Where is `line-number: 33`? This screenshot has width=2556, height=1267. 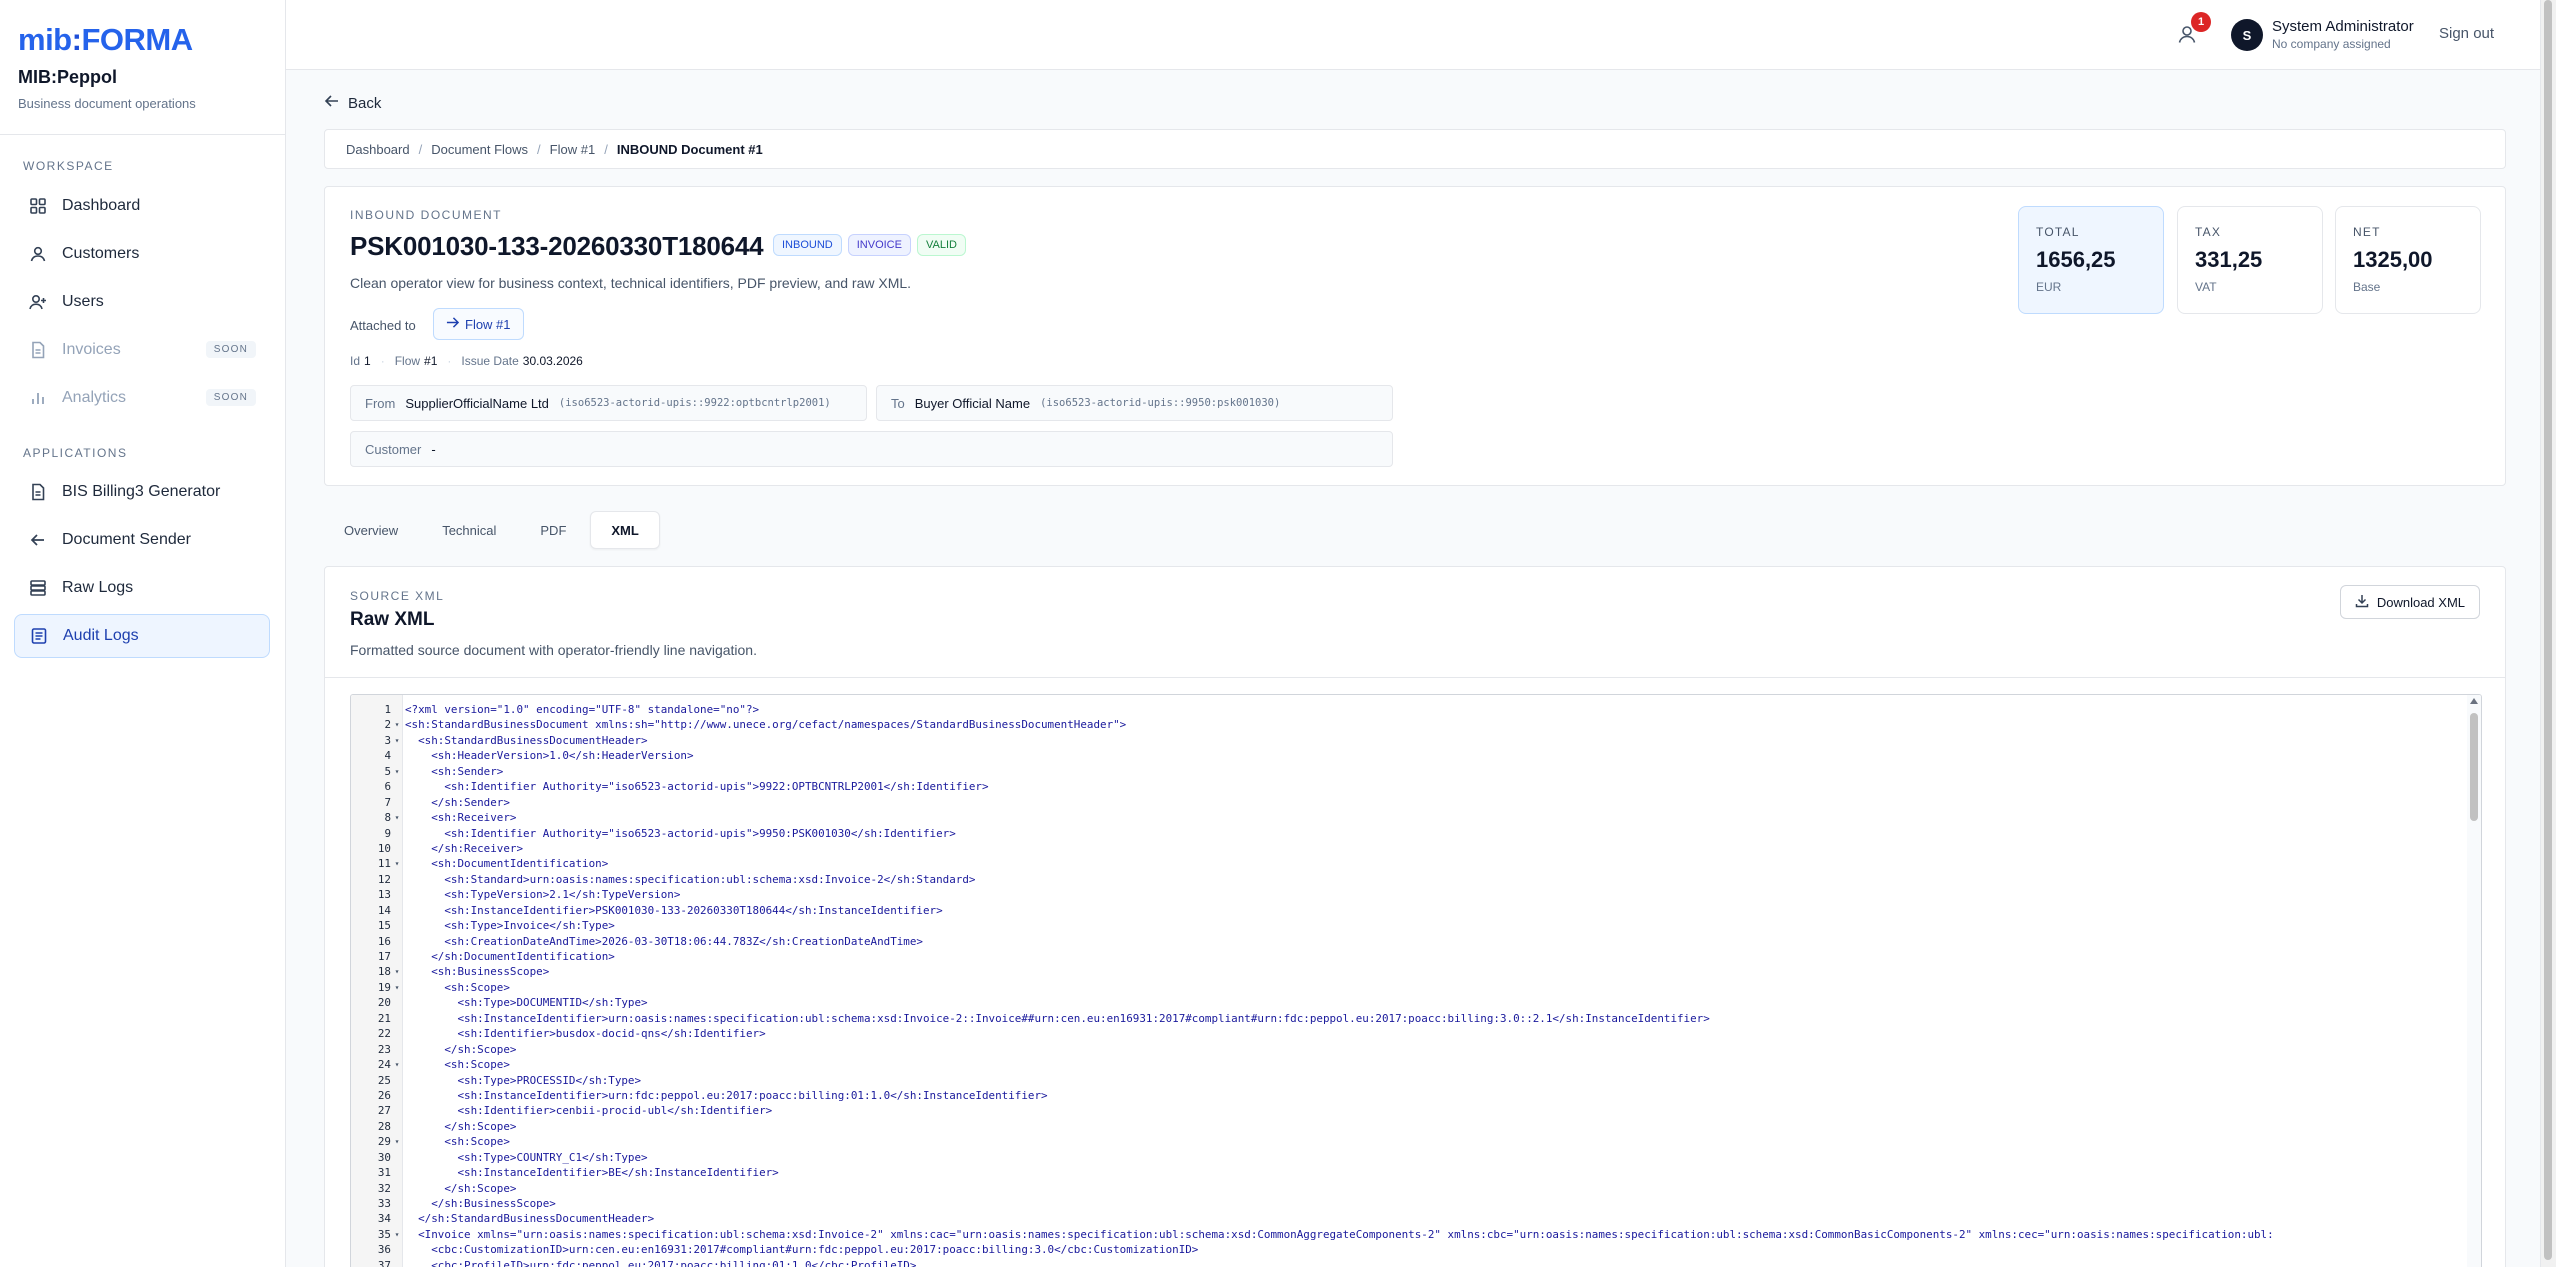
line-number: 33 is located at coordinates (384, 1203).